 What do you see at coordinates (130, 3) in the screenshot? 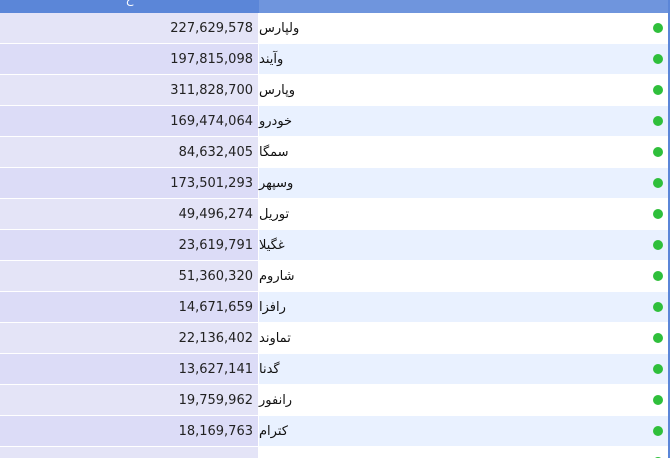
I see `column-header-value-label: ح` at bounding box center [130, 3].